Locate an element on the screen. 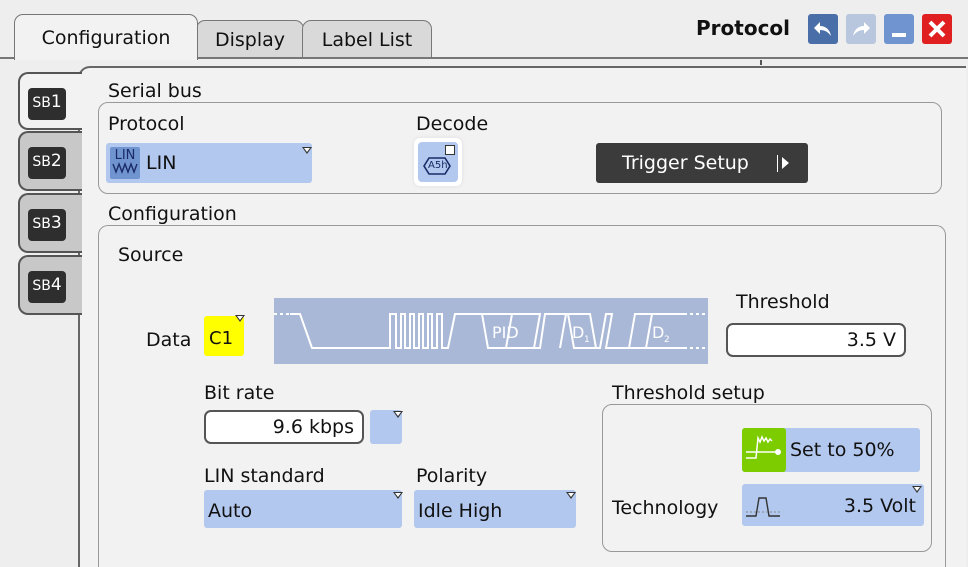  side-tab-sb3: SB 3 is located at coordinates (50, 223).